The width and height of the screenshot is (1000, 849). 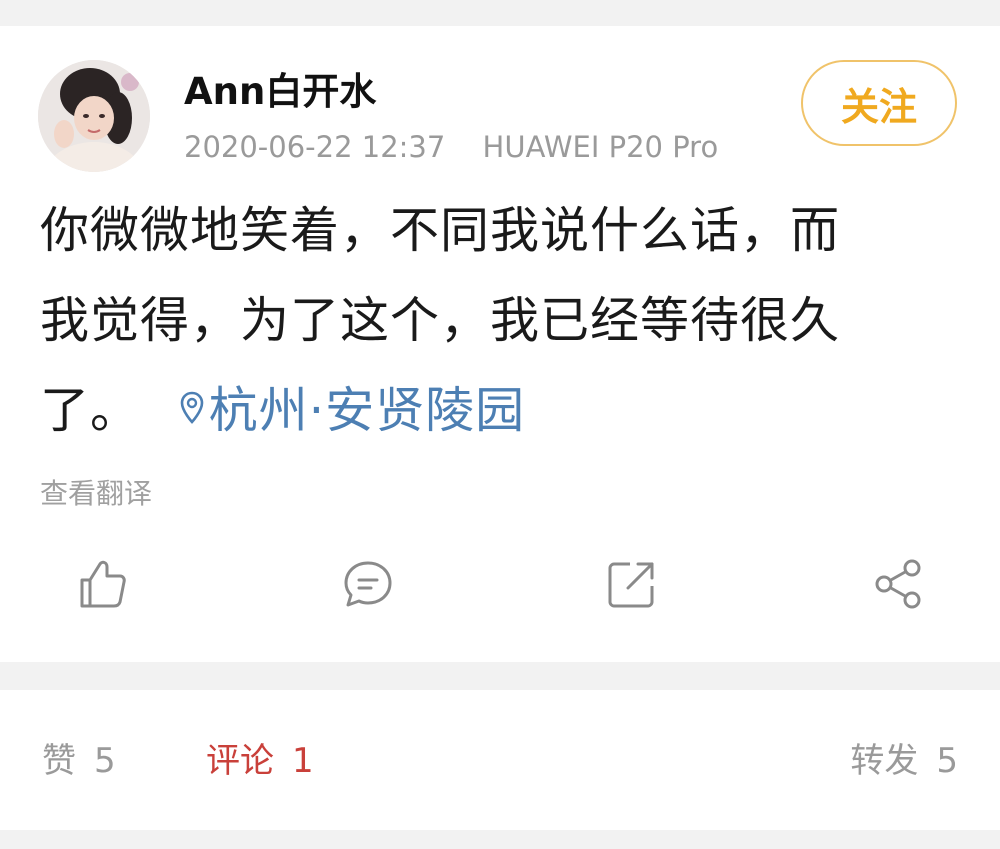 I want to click on bottom-separator, so click(x=500, y=839).